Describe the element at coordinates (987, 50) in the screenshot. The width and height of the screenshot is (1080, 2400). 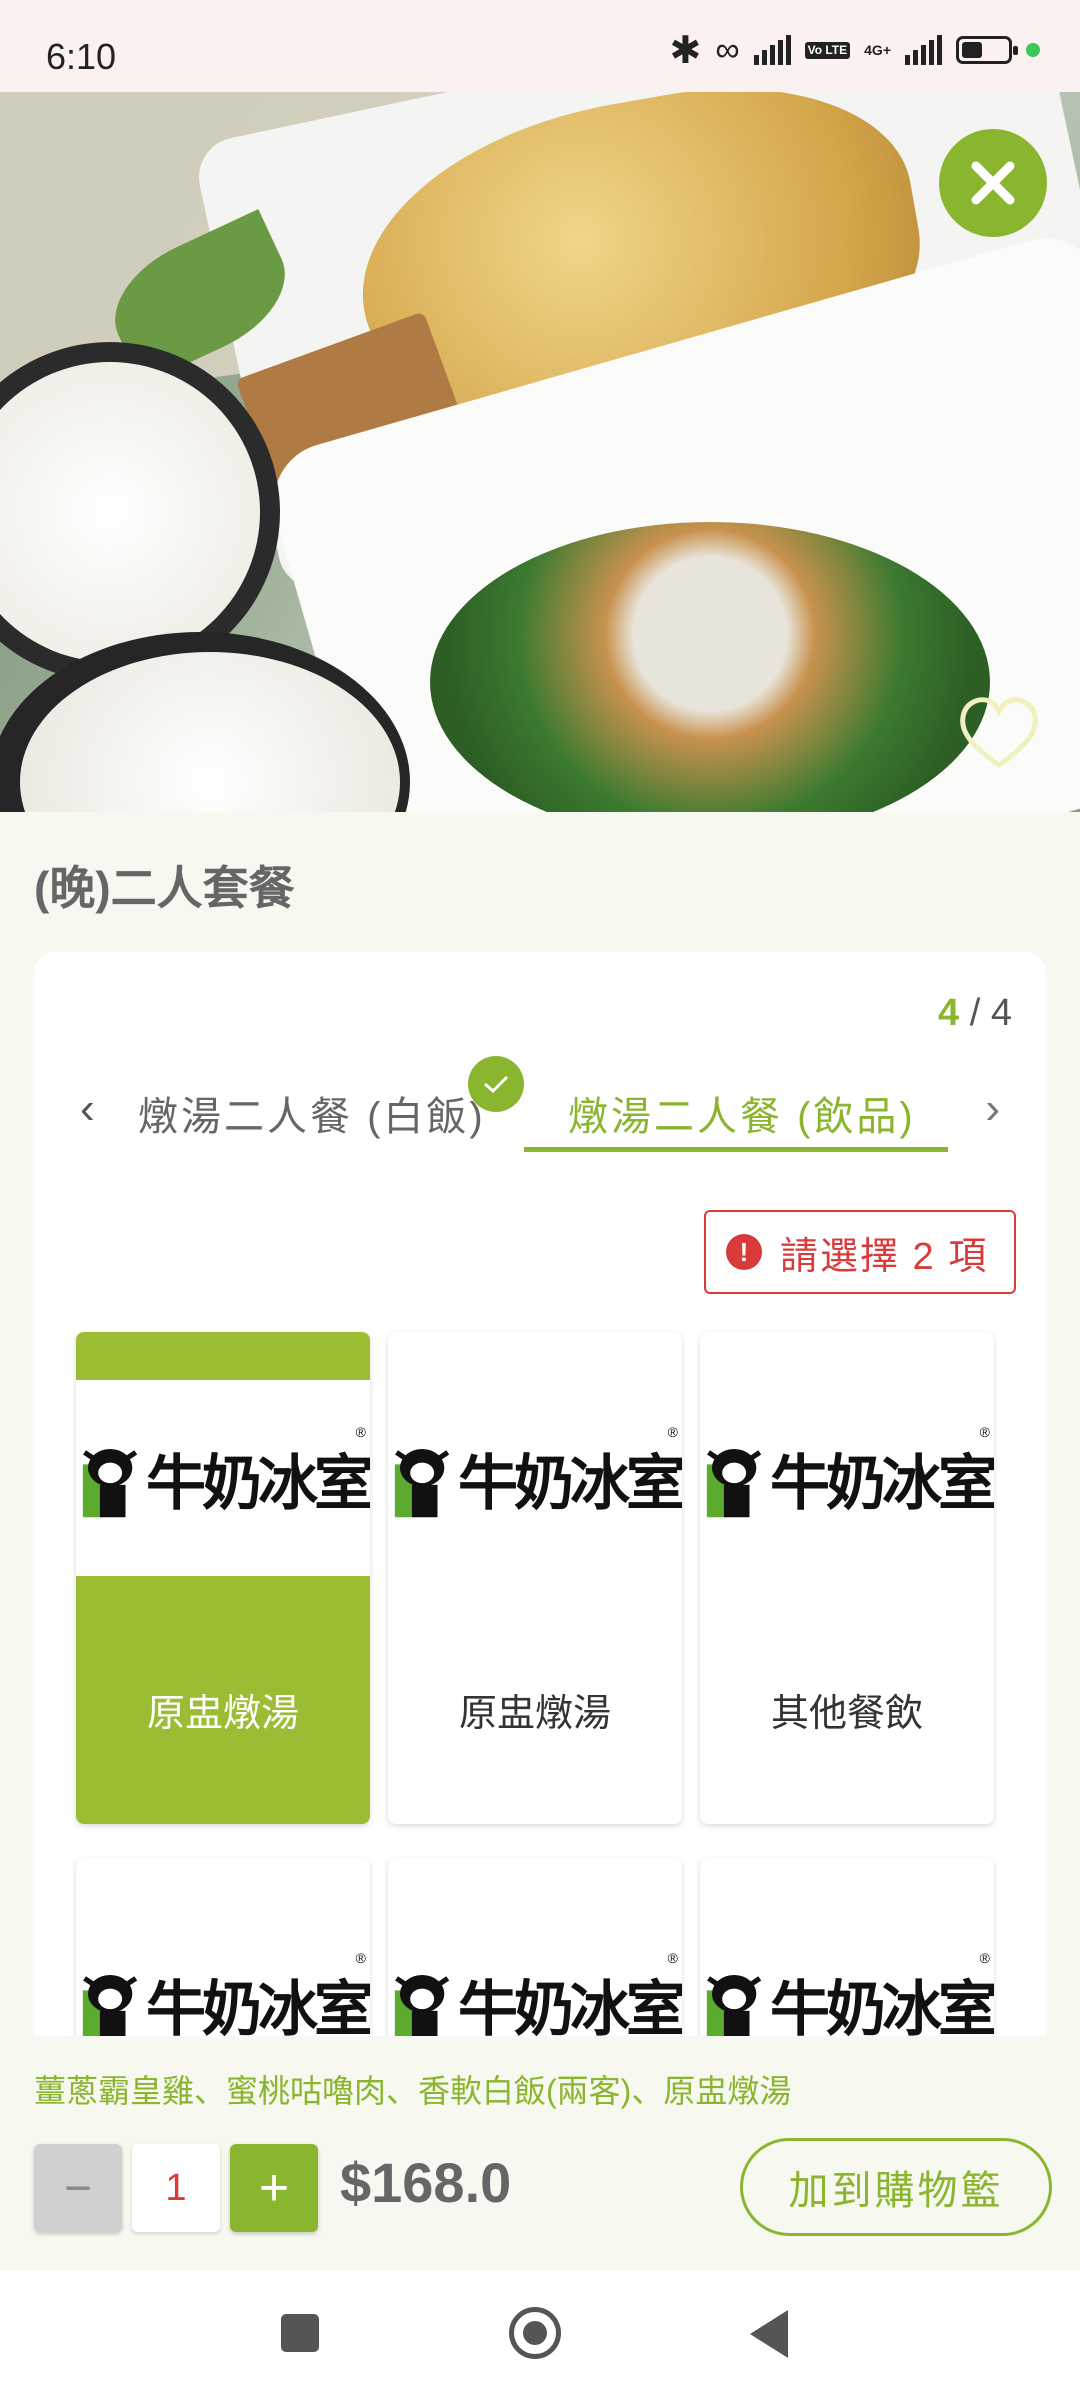
I see `battery-icon` at that location.